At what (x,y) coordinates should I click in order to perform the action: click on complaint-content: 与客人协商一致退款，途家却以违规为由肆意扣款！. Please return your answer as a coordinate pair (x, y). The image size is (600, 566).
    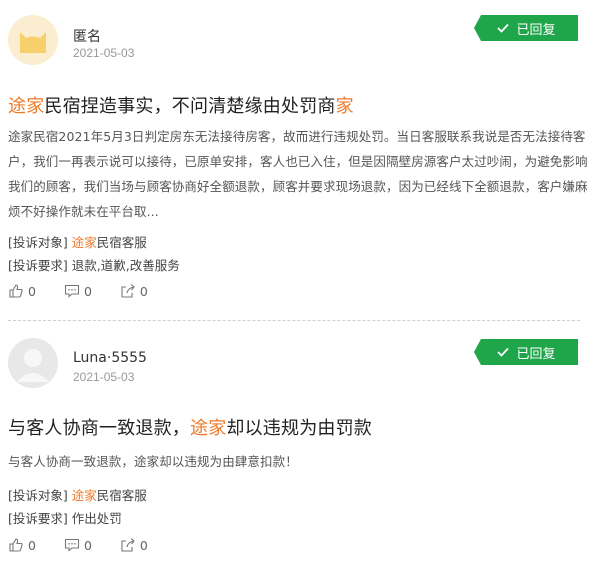
    Looking at the image, I should click on (299, 461).